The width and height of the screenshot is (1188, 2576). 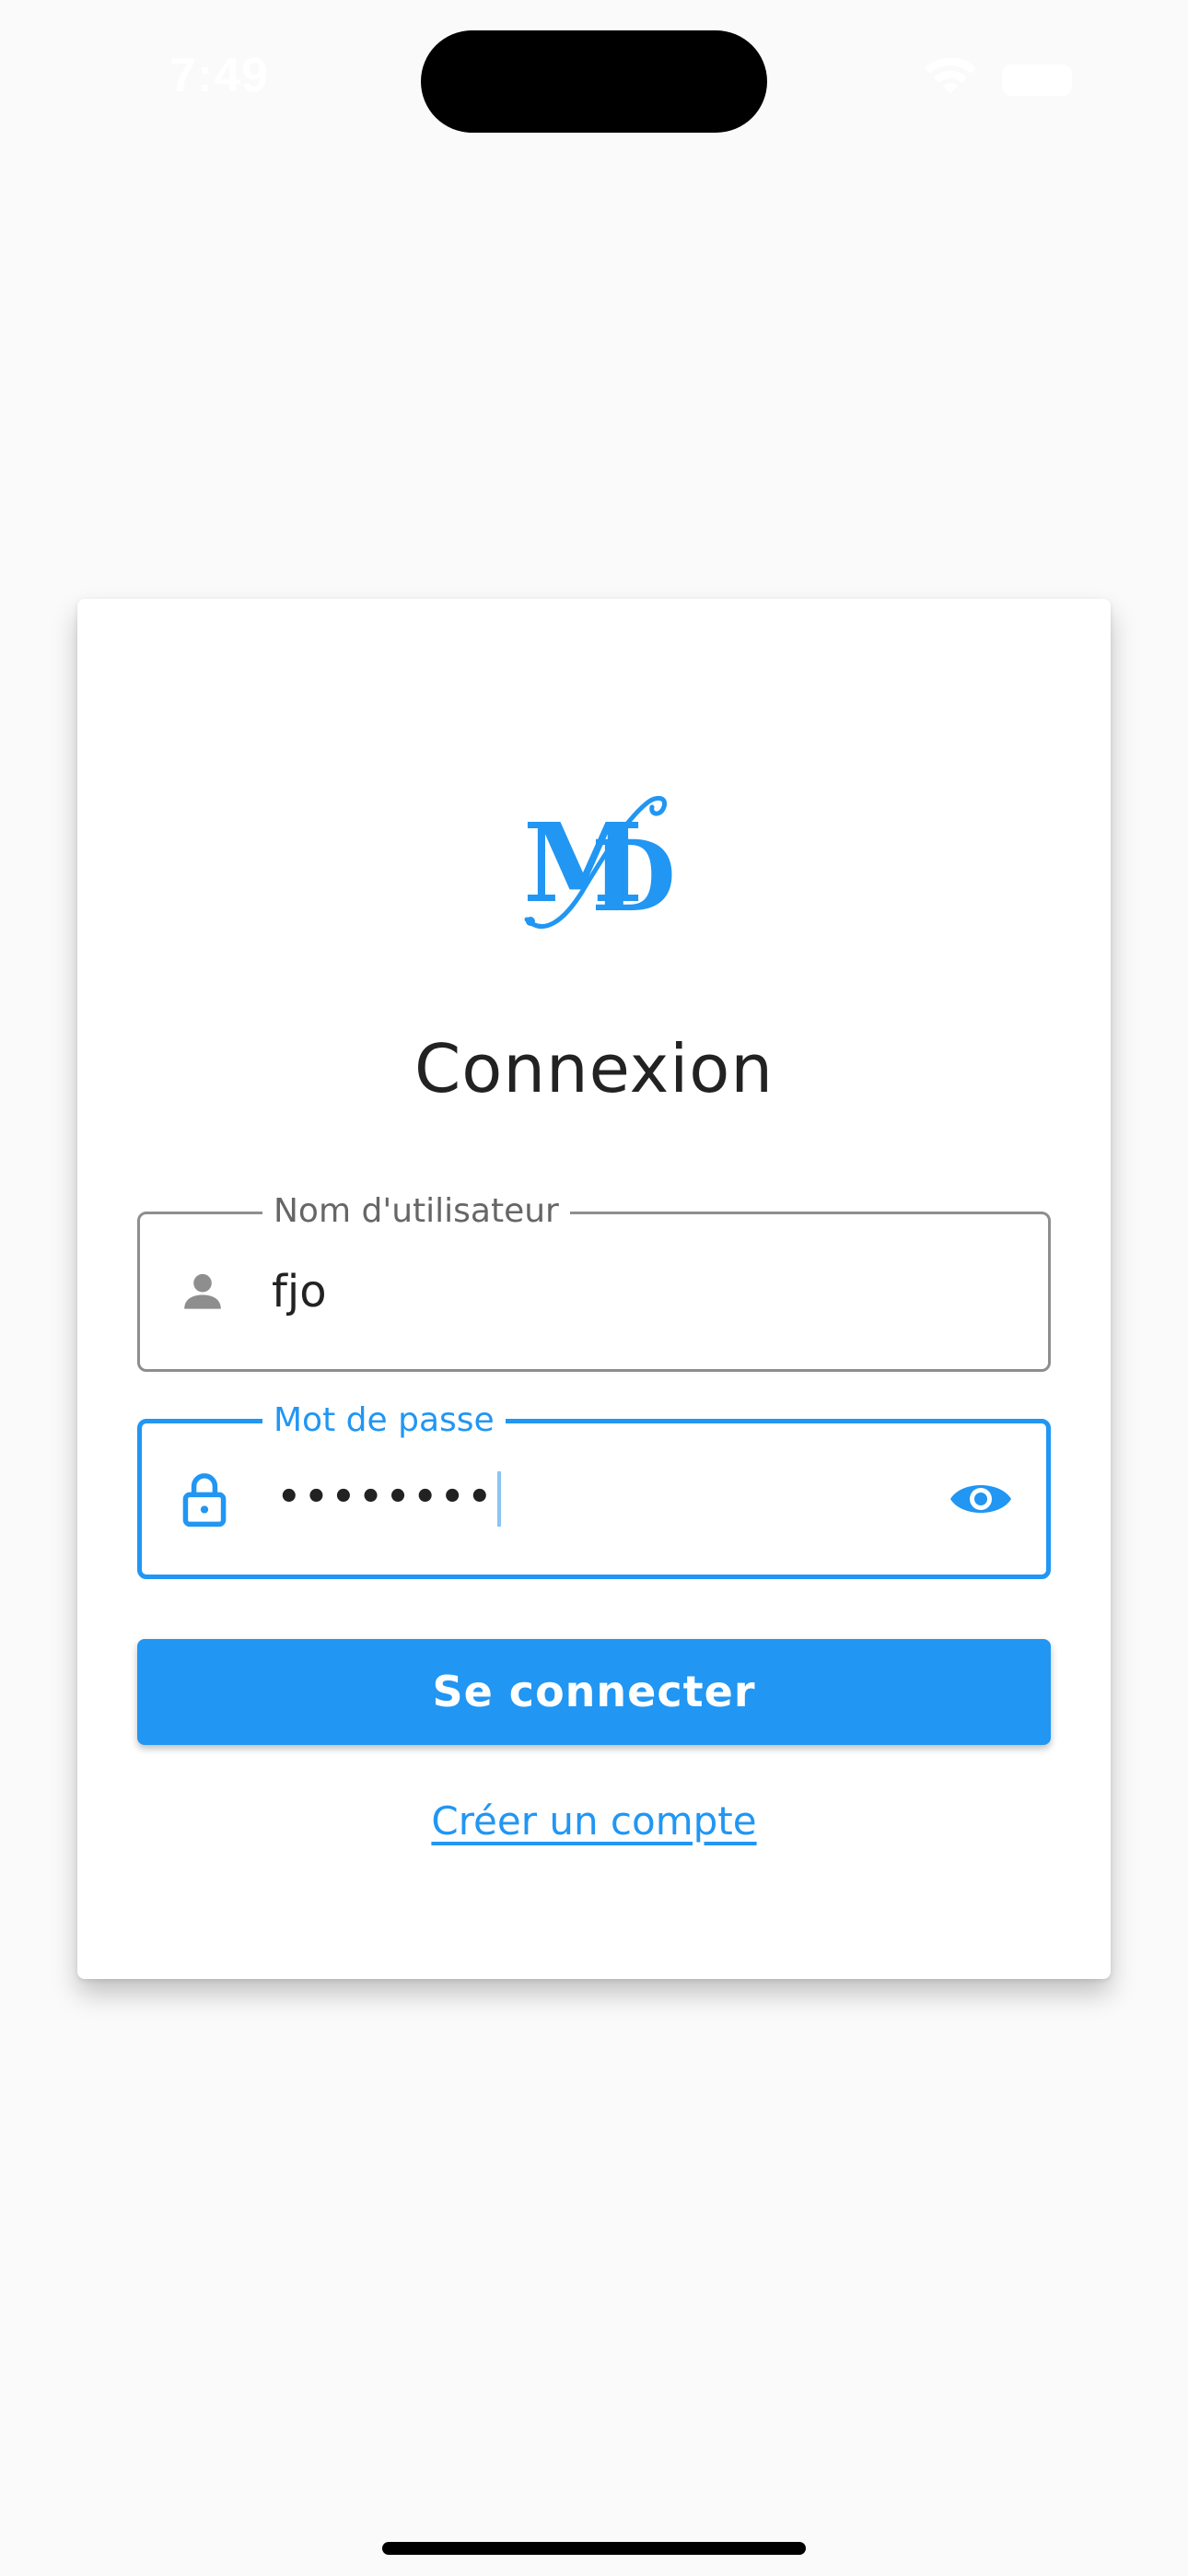 What do you see at coordinates (499, 1499) in the screenshot?
I see `text-cursor` at bounding box center [499, 1499].